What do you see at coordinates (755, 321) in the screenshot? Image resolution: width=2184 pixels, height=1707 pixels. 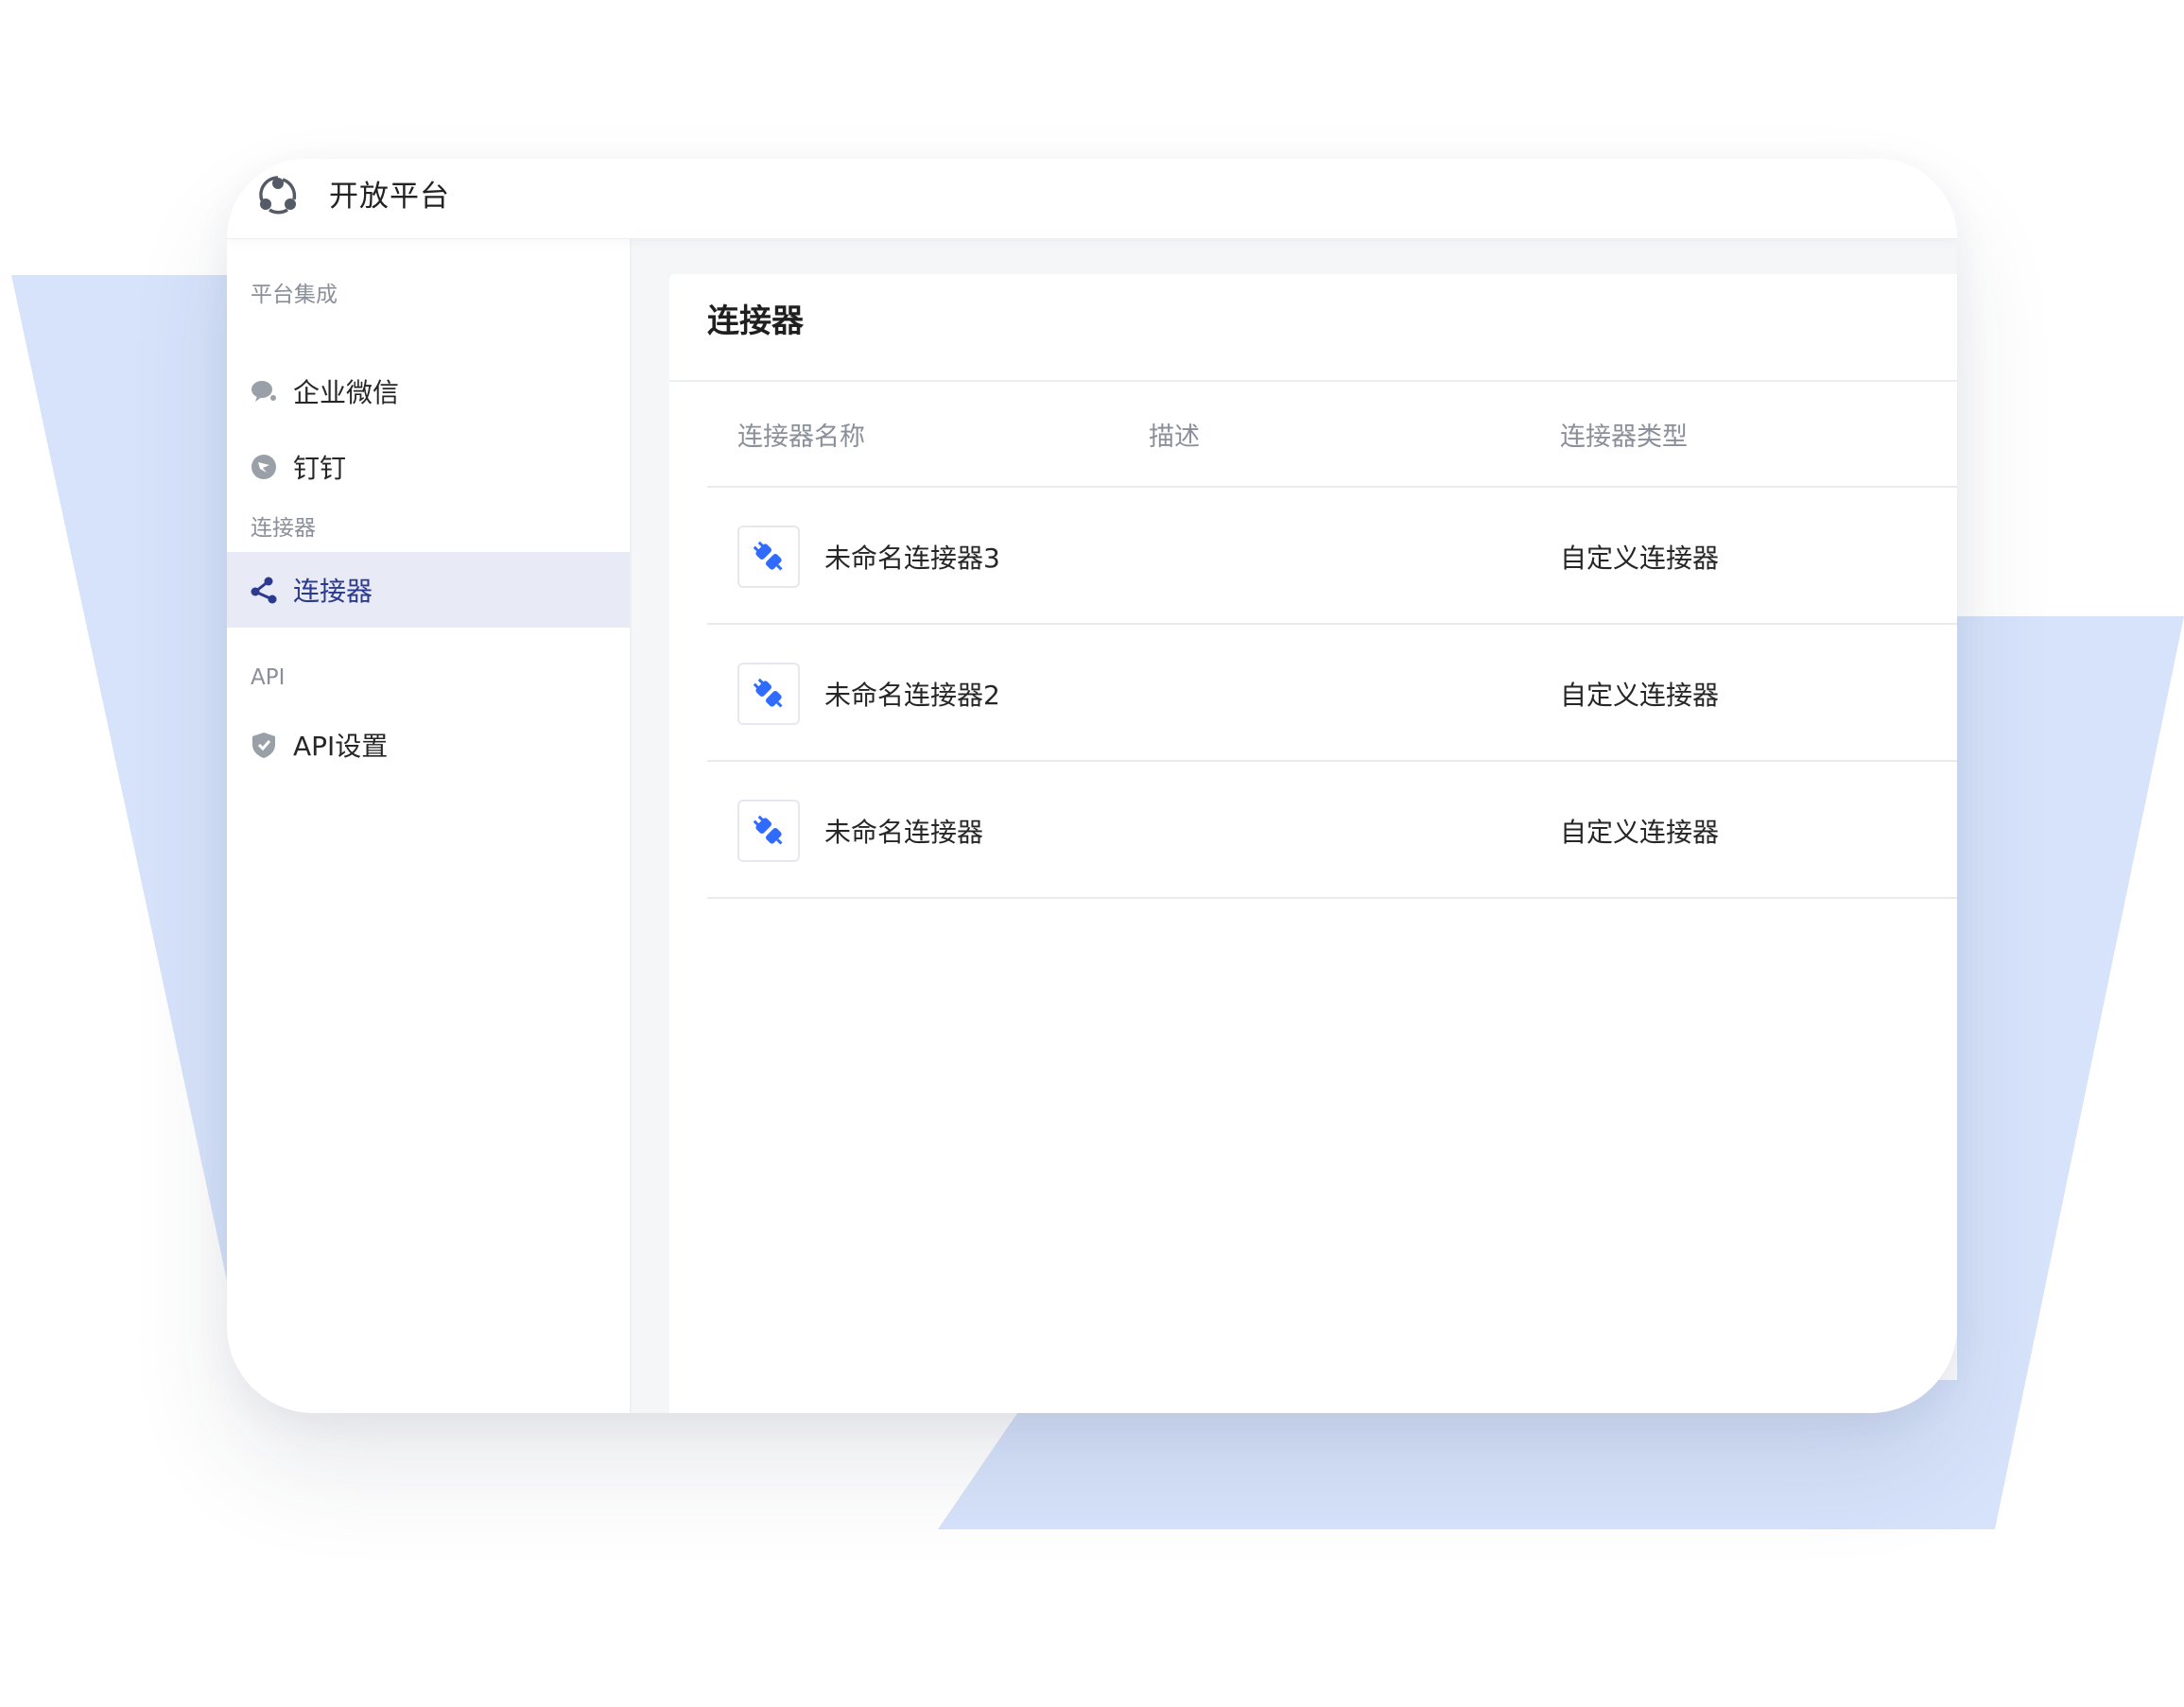 I see `page-title: 连接器` at bounding box center [755, 321].